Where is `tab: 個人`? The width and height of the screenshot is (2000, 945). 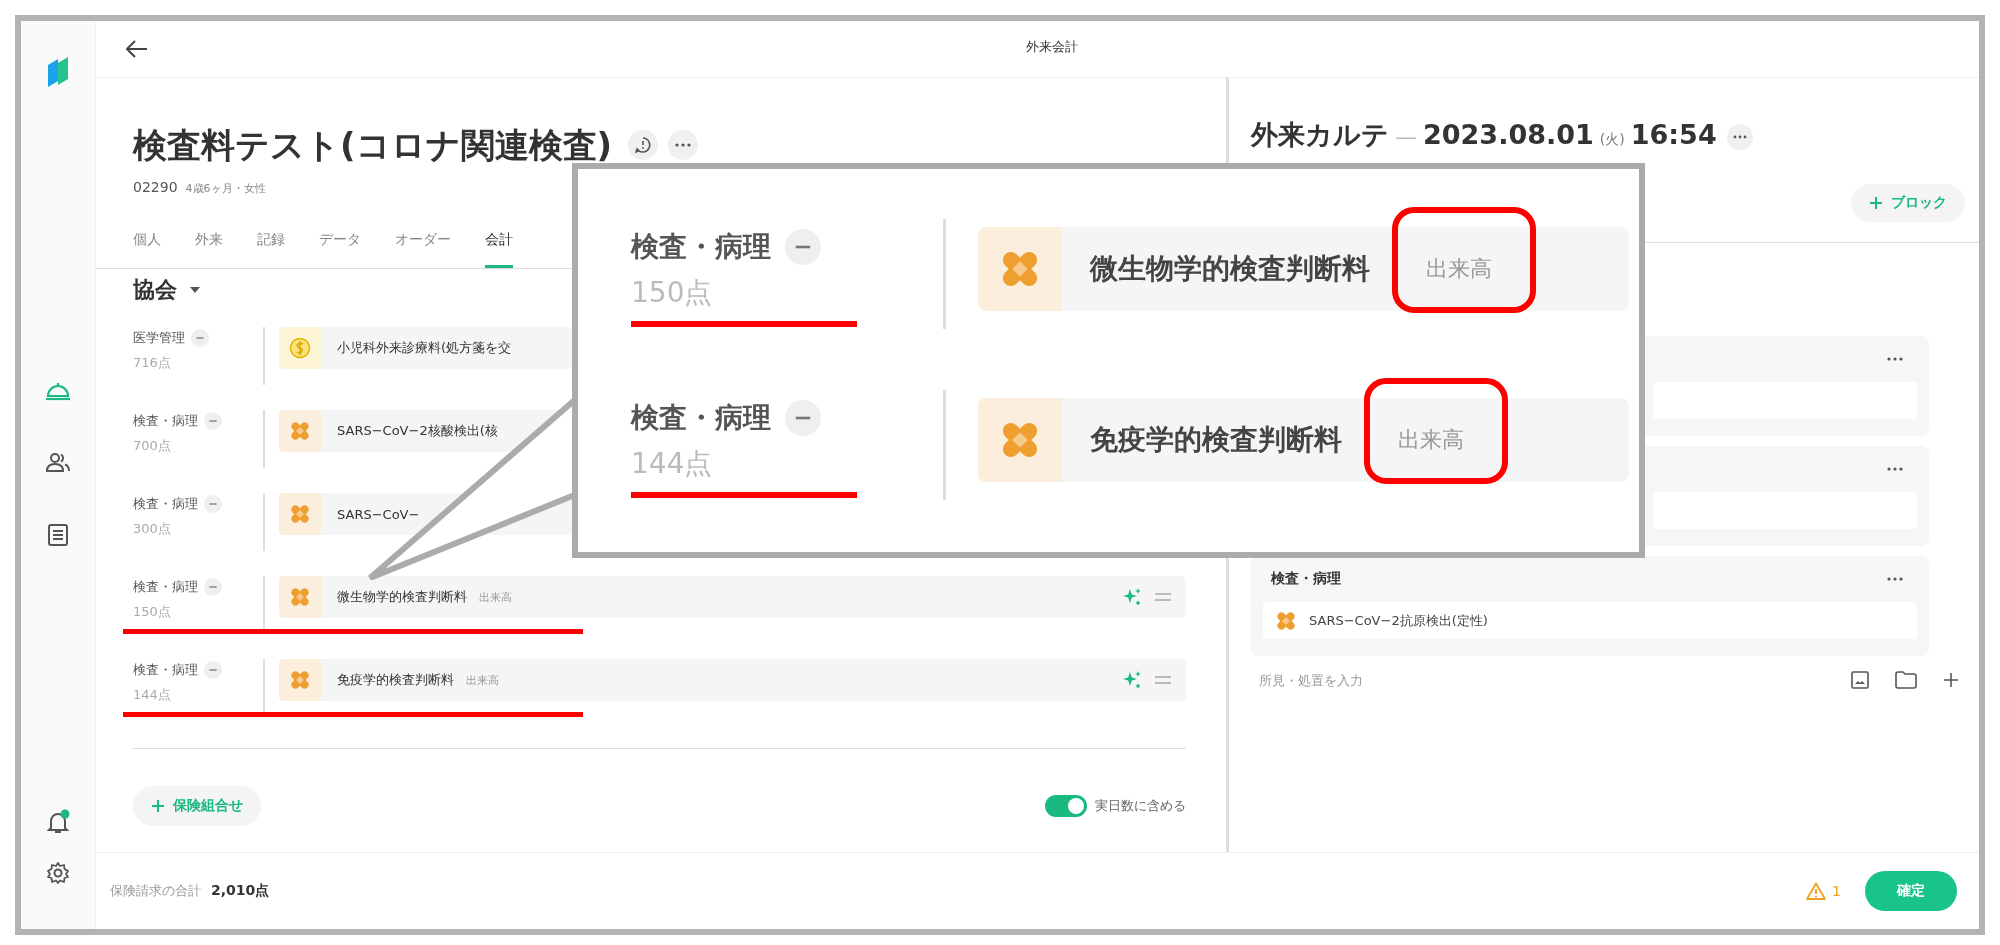
tab: 個人 is located at coordinates (147, 248).